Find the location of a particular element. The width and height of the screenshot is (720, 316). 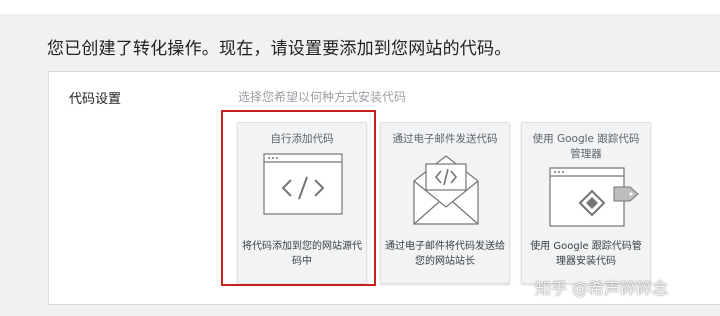

top-strip is located at coordinates (360, 7).